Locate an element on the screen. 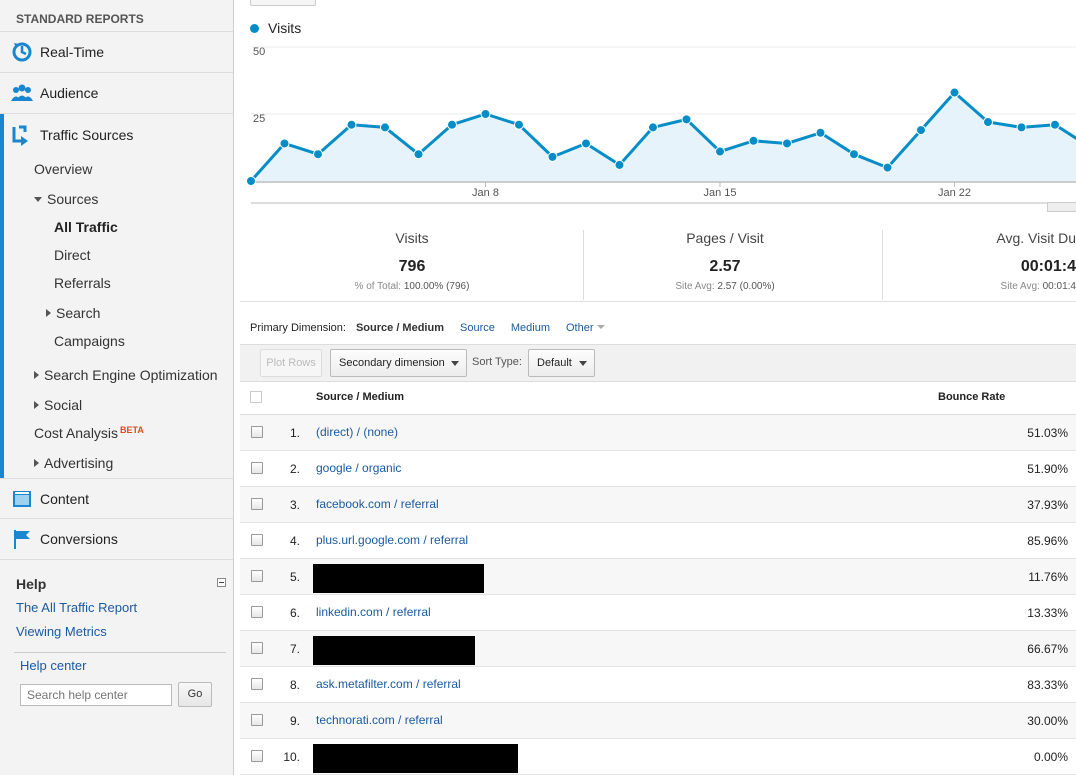 The image size is (1076, 775). metric-sub-value: 2.57 (0.00%) is located at coordinates (746, 286).